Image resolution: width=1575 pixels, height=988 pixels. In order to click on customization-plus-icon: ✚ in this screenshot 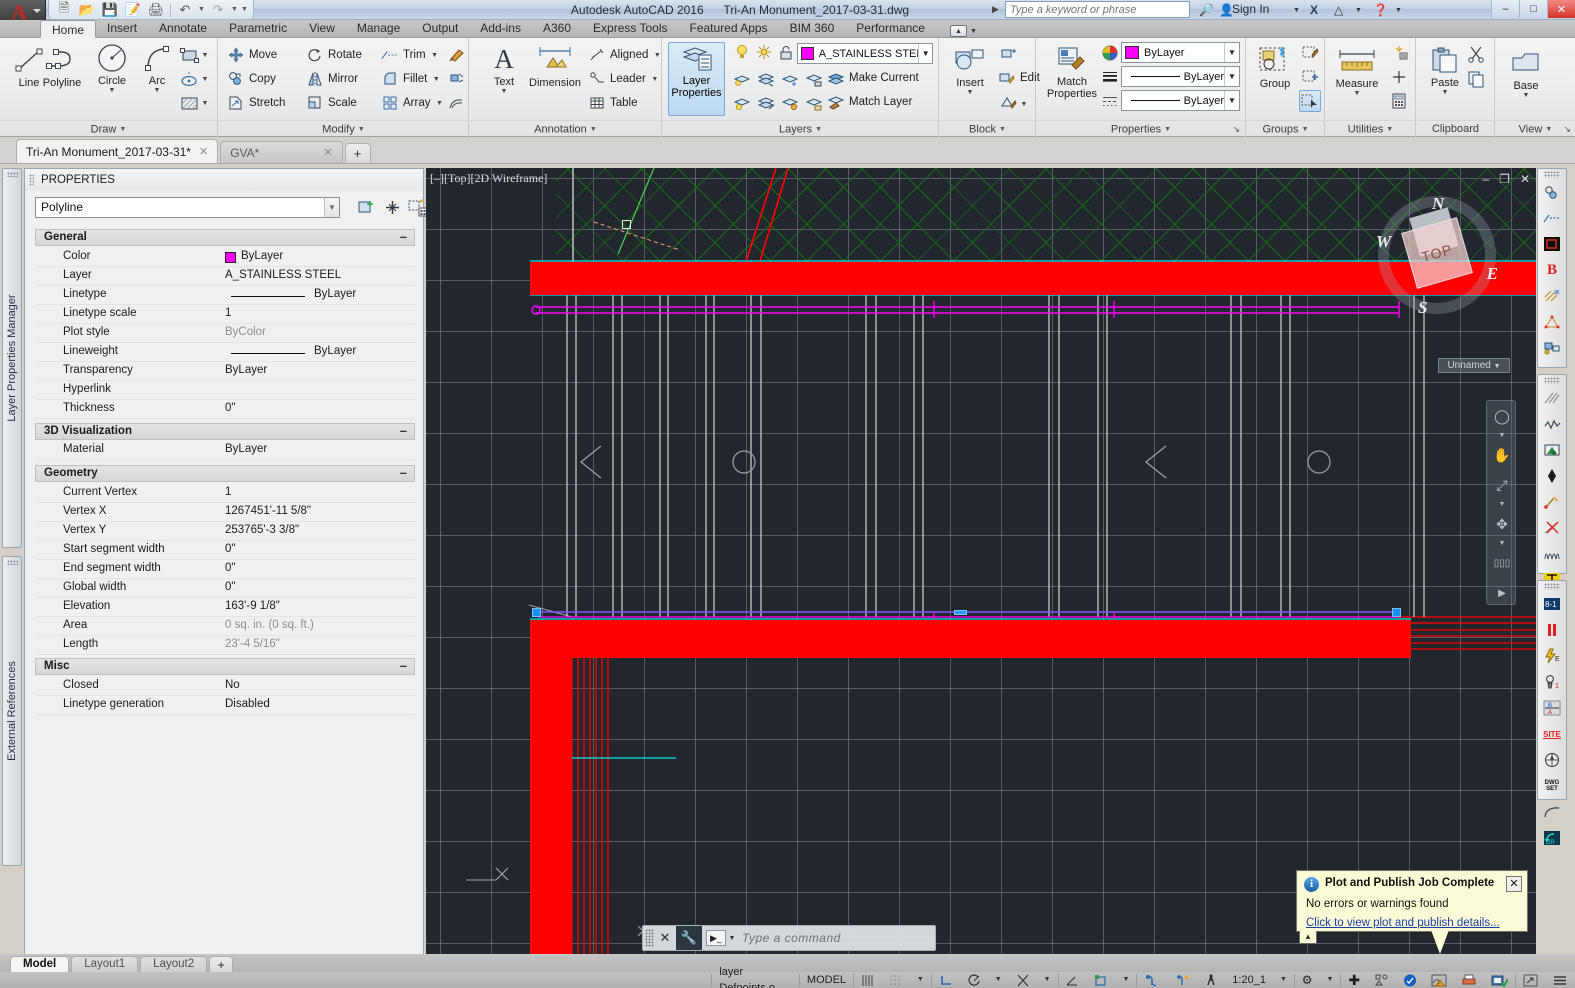, I will do `click(1354, 980)`.